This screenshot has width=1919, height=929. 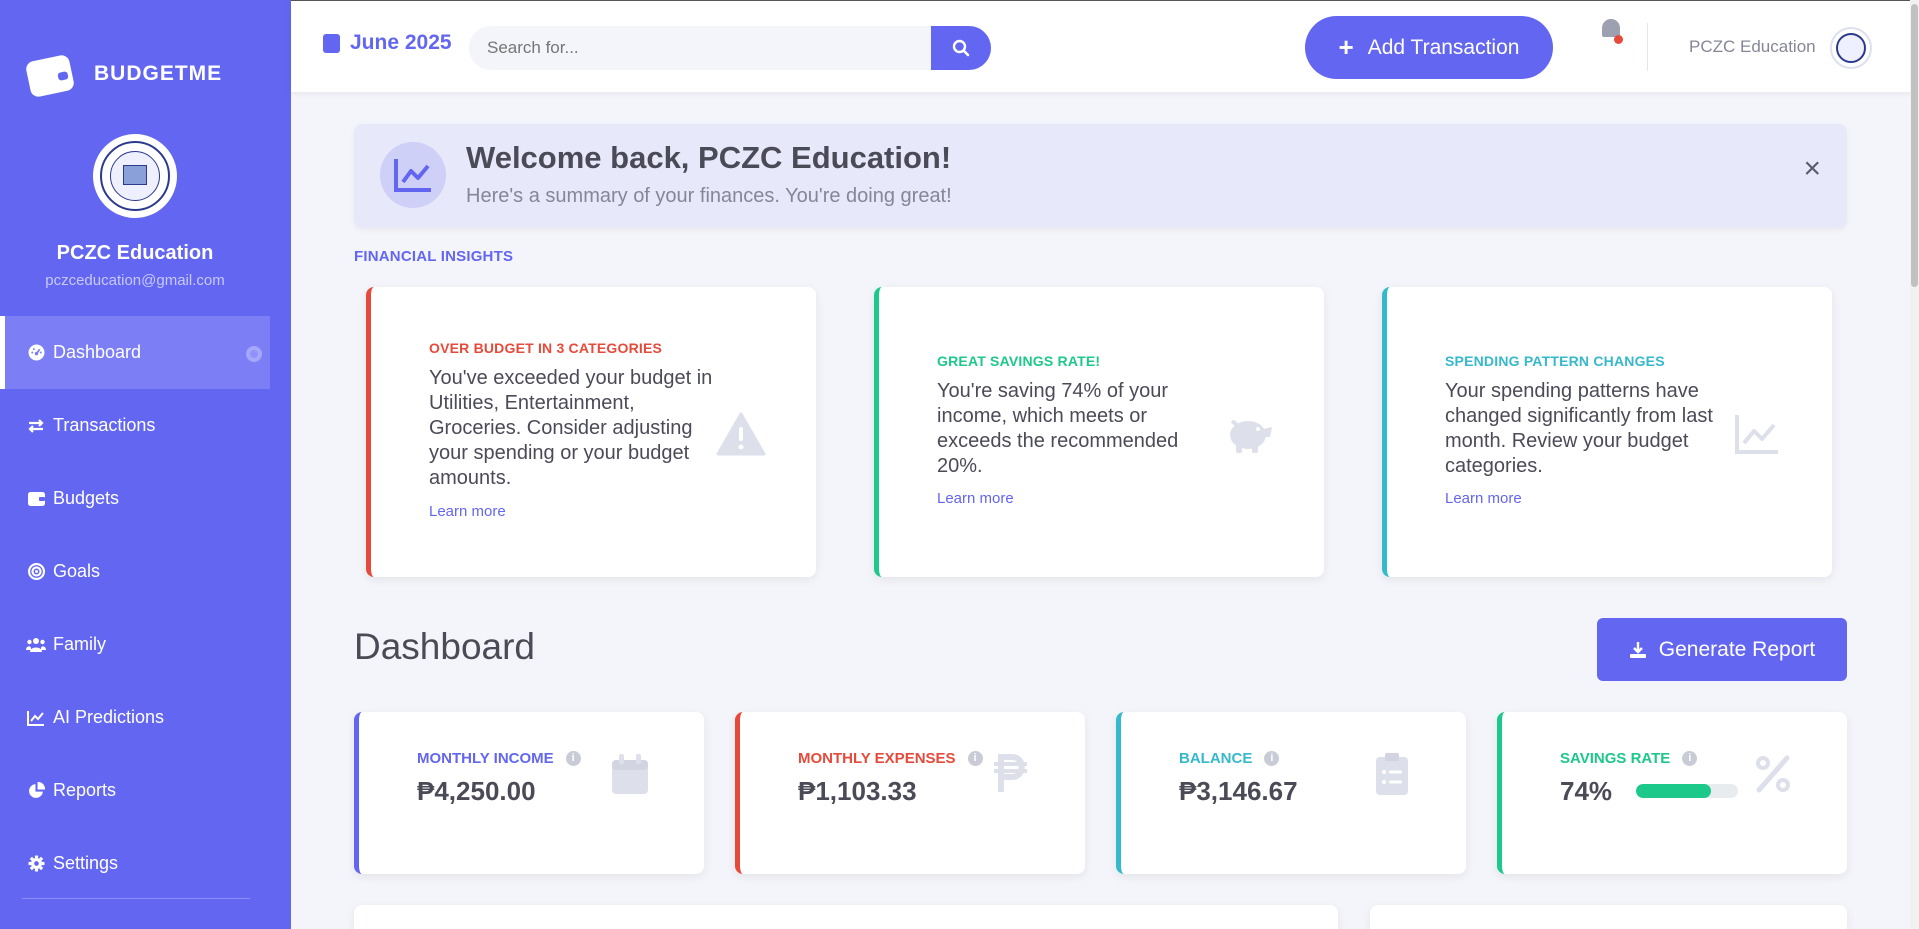 What do you see at coordinates (445, 646) in the screenshot?
I see `page-title: Dashboard` at bounding box center [445, 646].